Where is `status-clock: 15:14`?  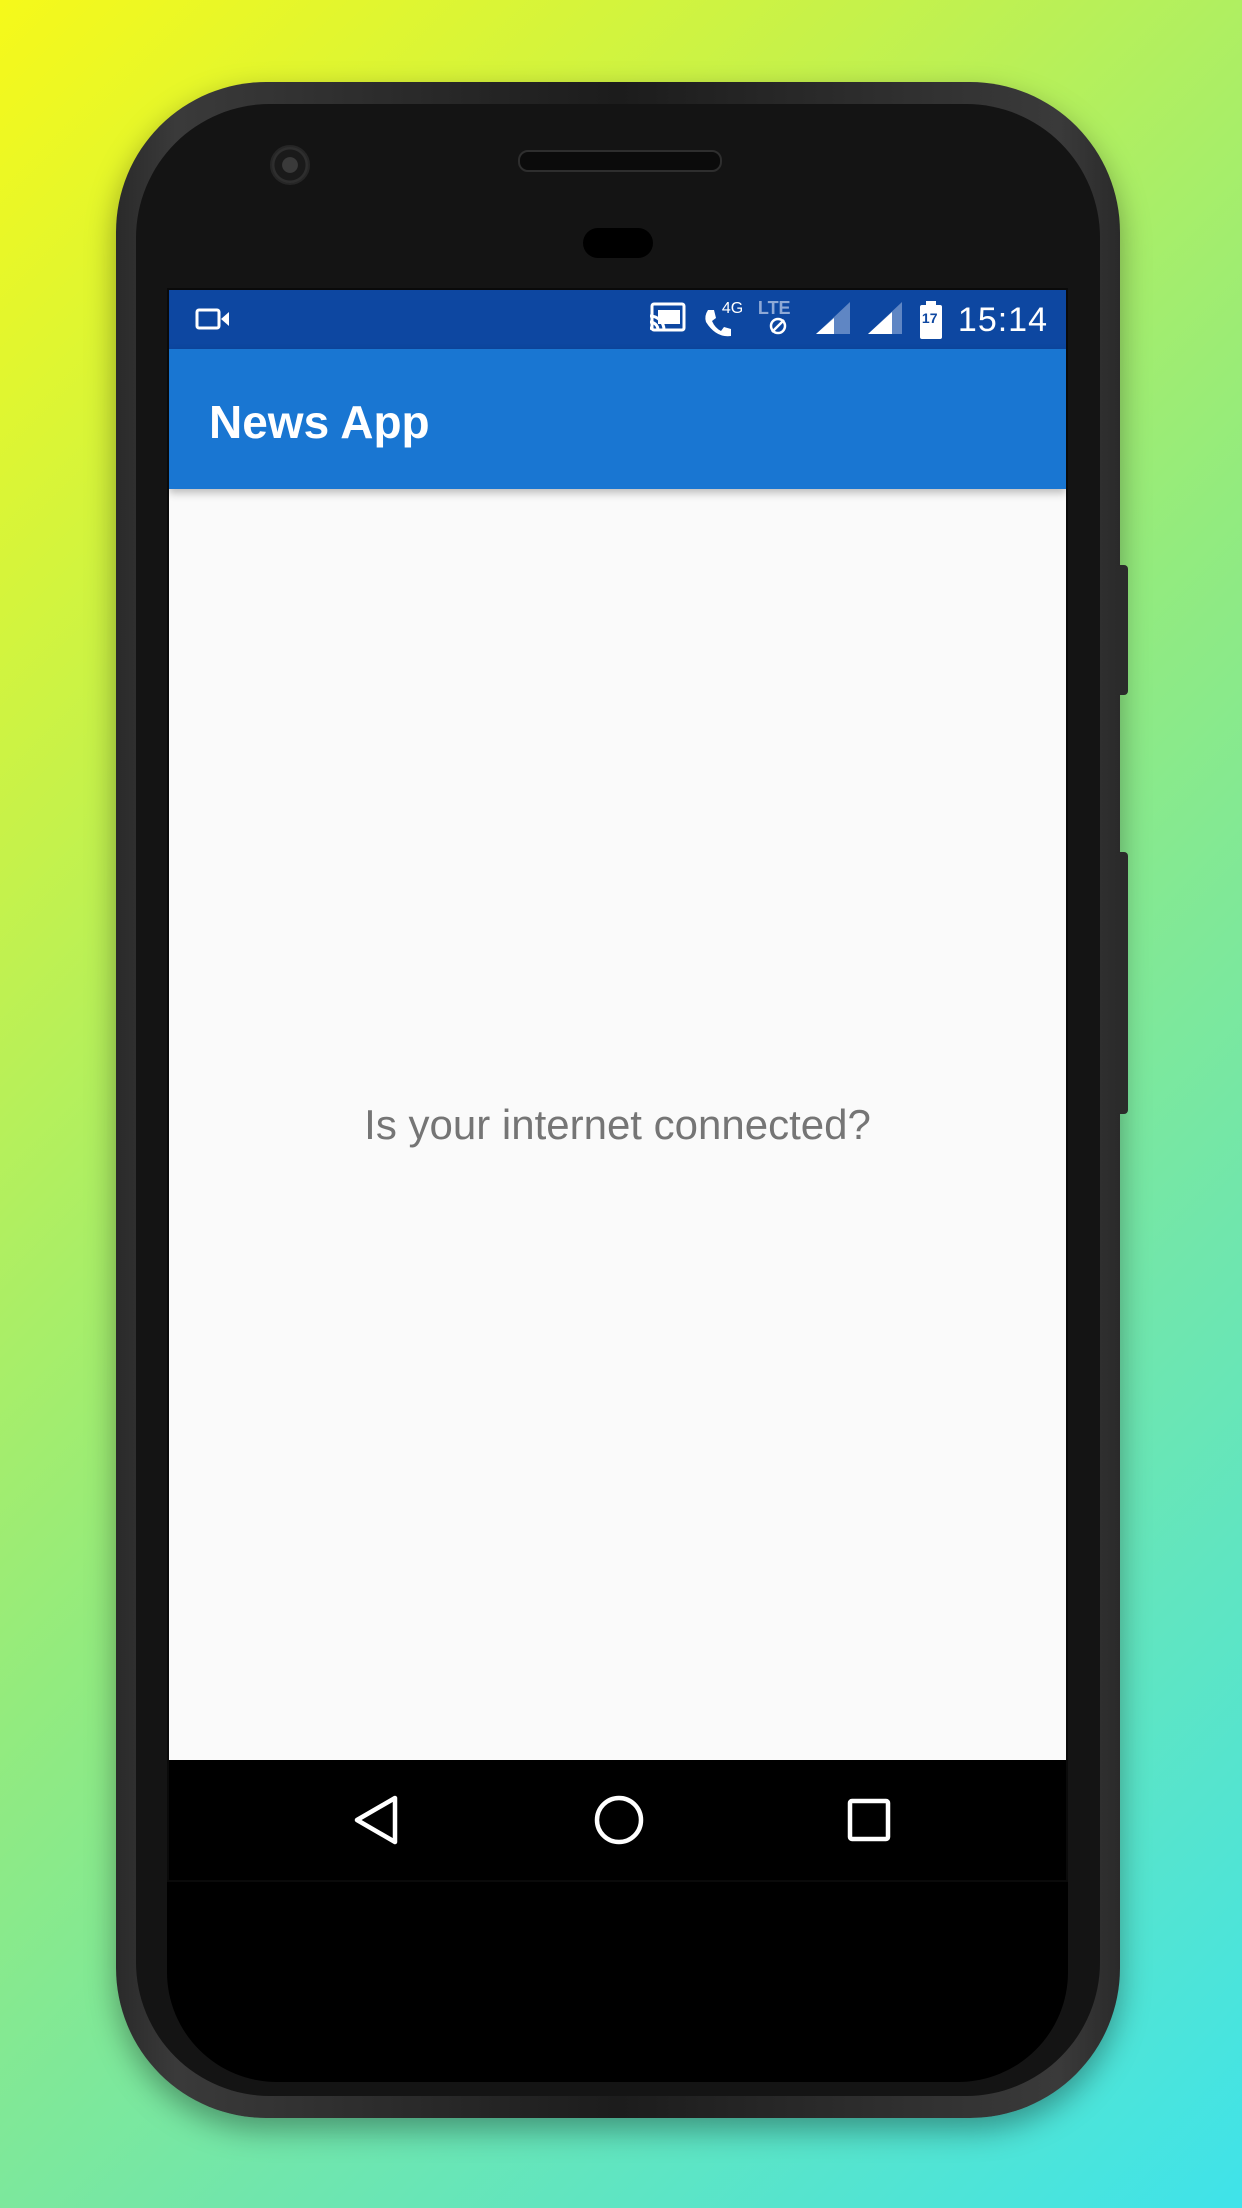 status-clock: 15:14 is located at coordinates (1002, 319).